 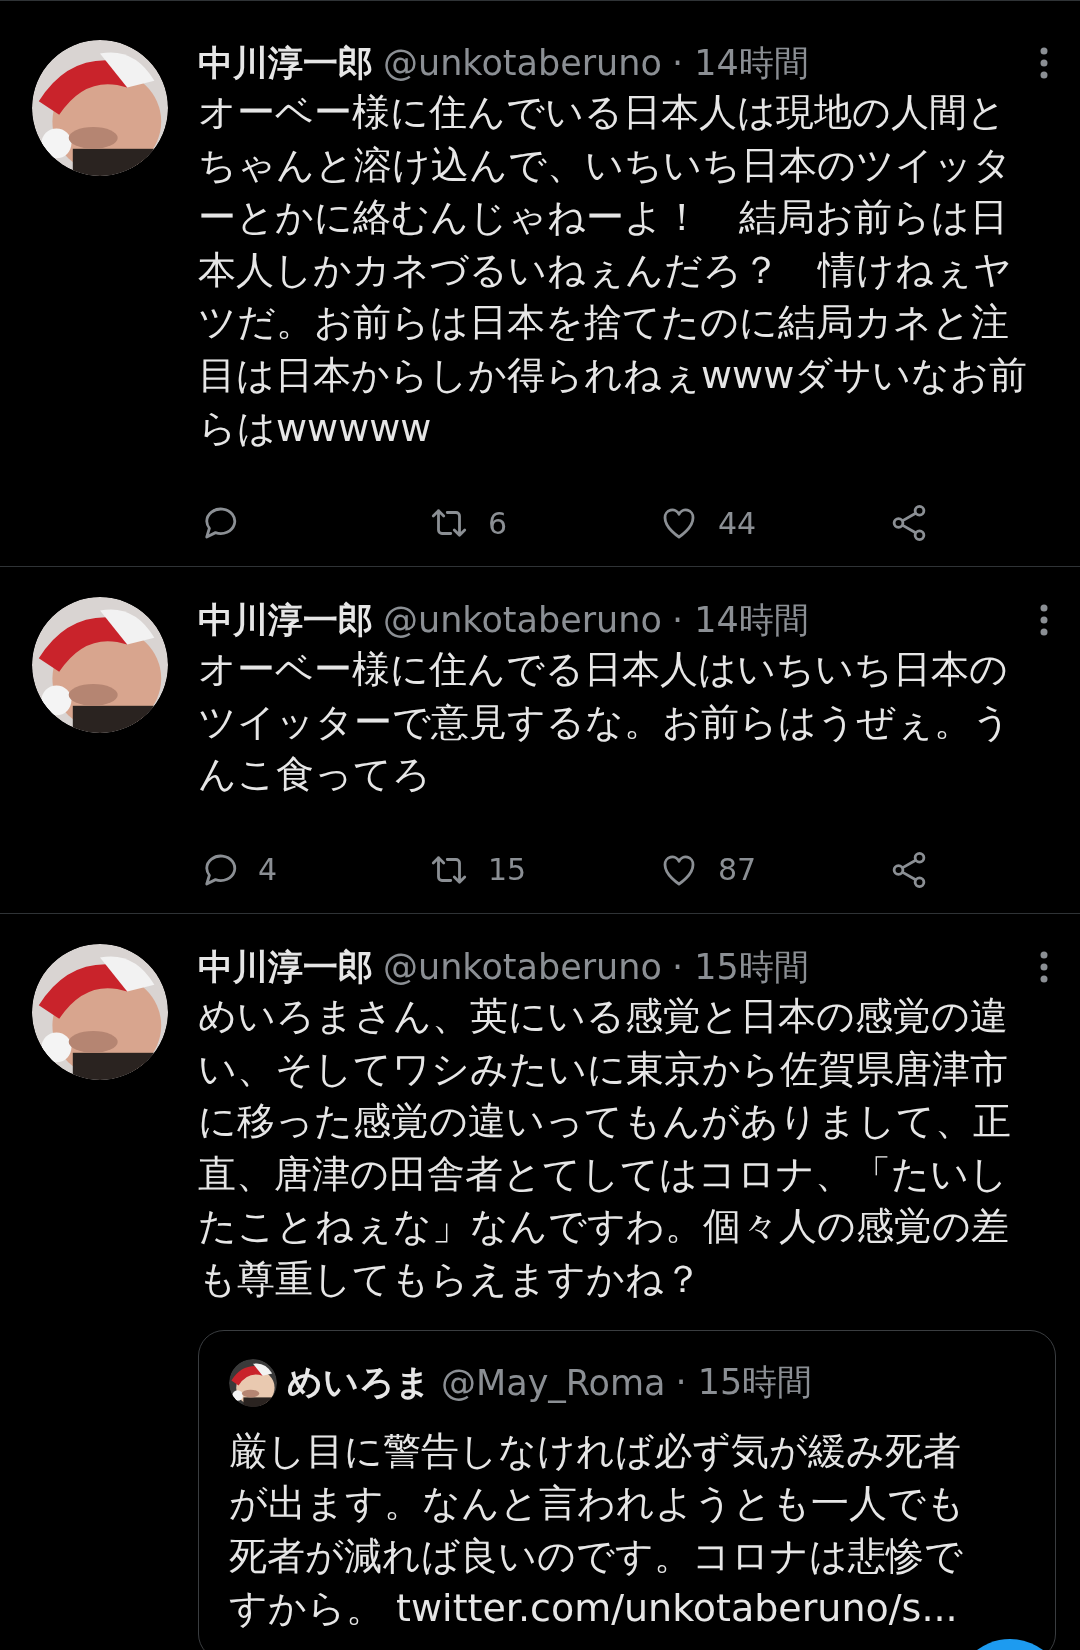 I want to click on user-handle: @May_Roma, so click(x=553, y=1382).